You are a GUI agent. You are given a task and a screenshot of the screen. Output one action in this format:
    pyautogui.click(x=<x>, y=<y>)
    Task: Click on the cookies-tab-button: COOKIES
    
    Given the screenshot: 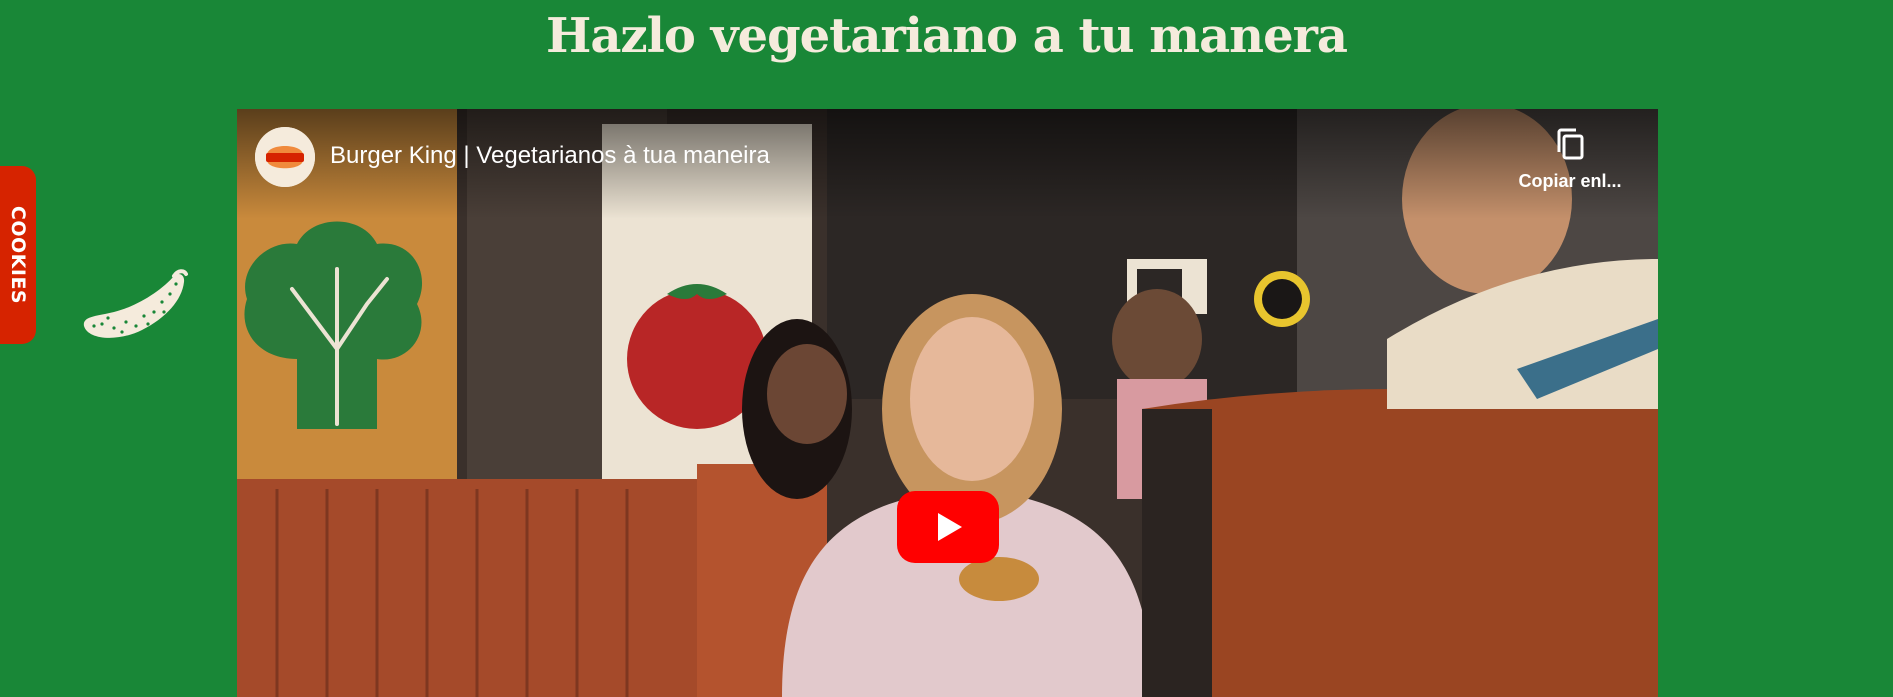 What is the action you would take?
    pyautogui.click(x=18, y=255)
    